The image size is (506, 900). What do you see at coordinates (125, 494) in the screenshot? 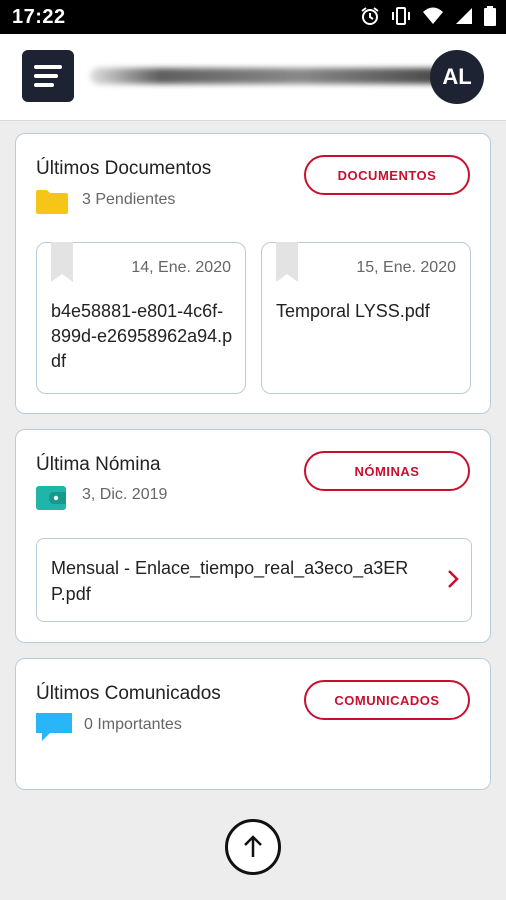
I see `payroll-date: 3, Dic. 2019` at bounding box center [125, 494].